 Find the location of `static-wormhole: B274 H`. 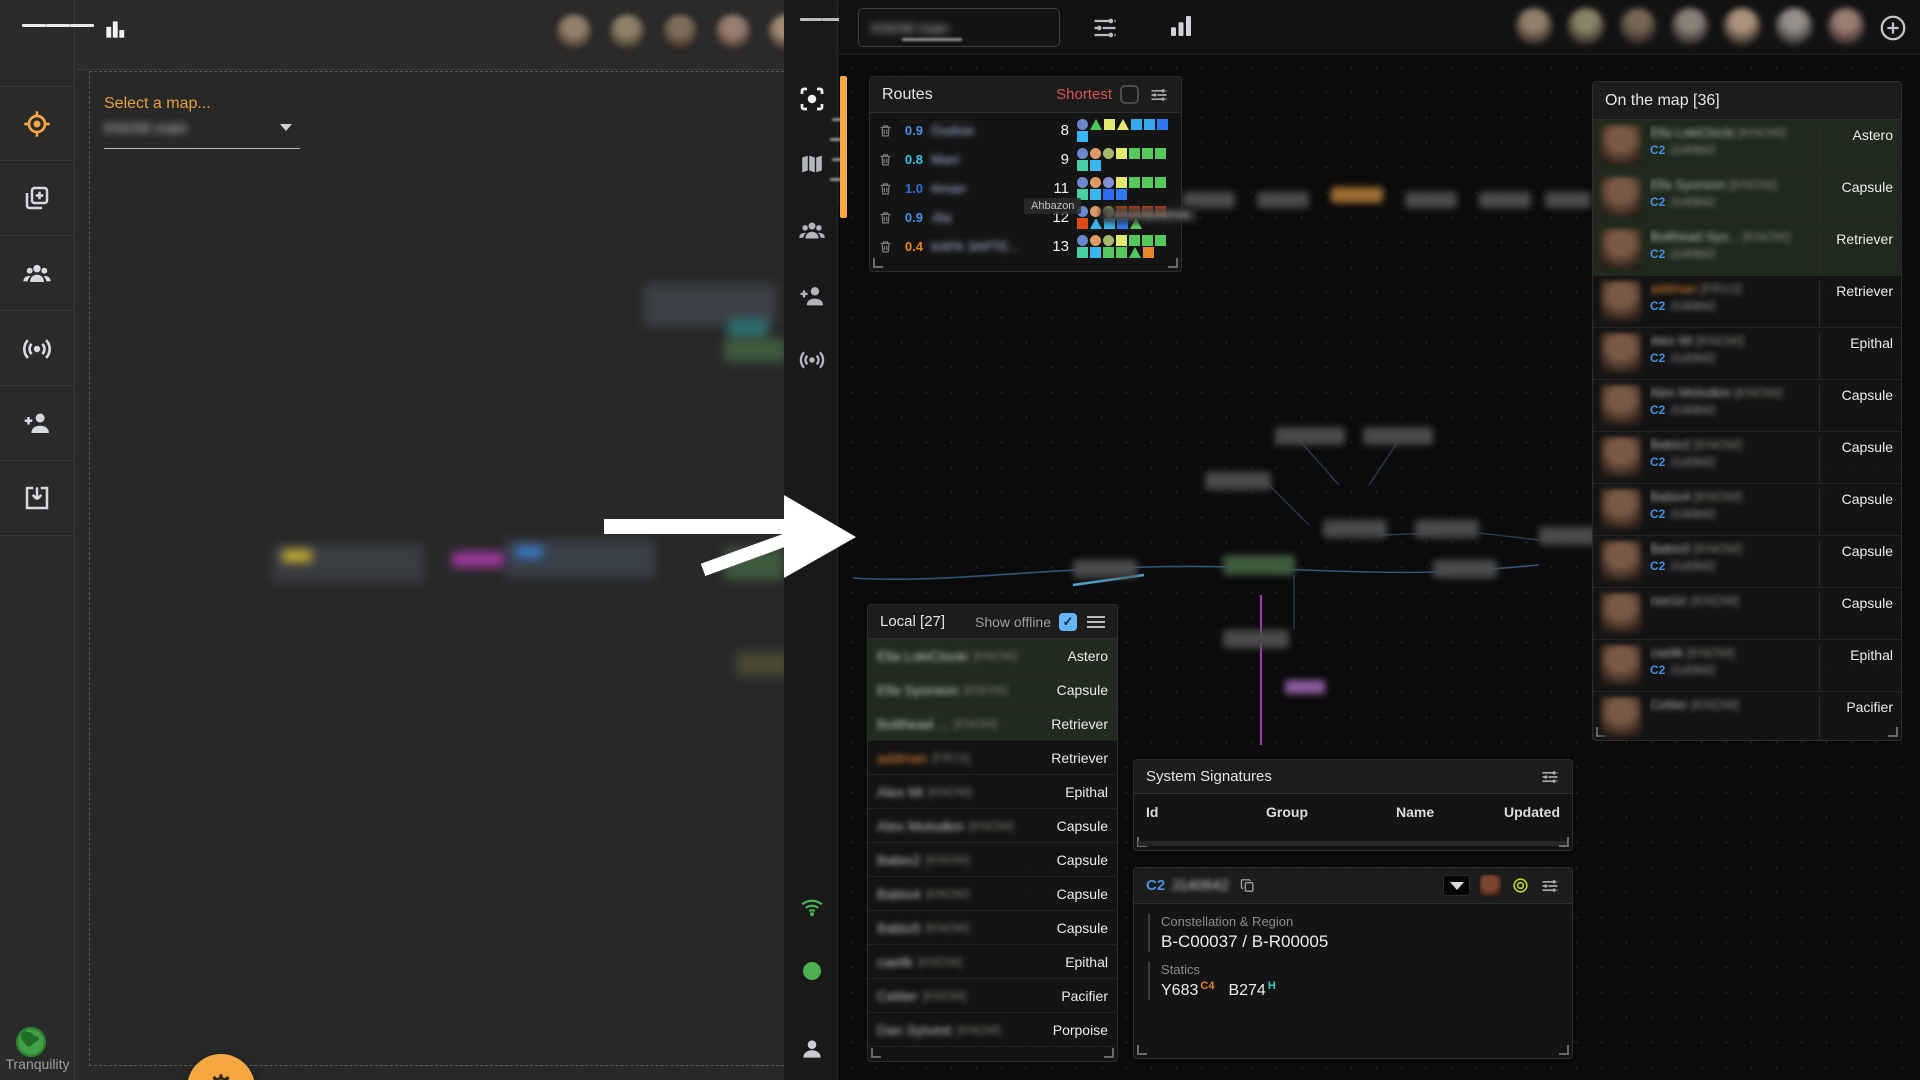

static-wormhole: B274 H is located at coordinates (1251, 989).